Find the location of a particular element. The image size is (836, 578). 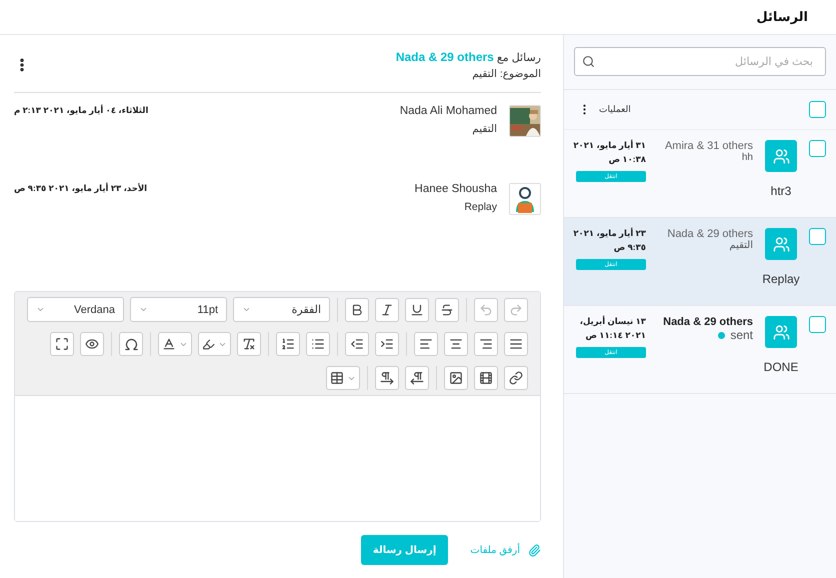

link-button is located at coordinates (516, 378).